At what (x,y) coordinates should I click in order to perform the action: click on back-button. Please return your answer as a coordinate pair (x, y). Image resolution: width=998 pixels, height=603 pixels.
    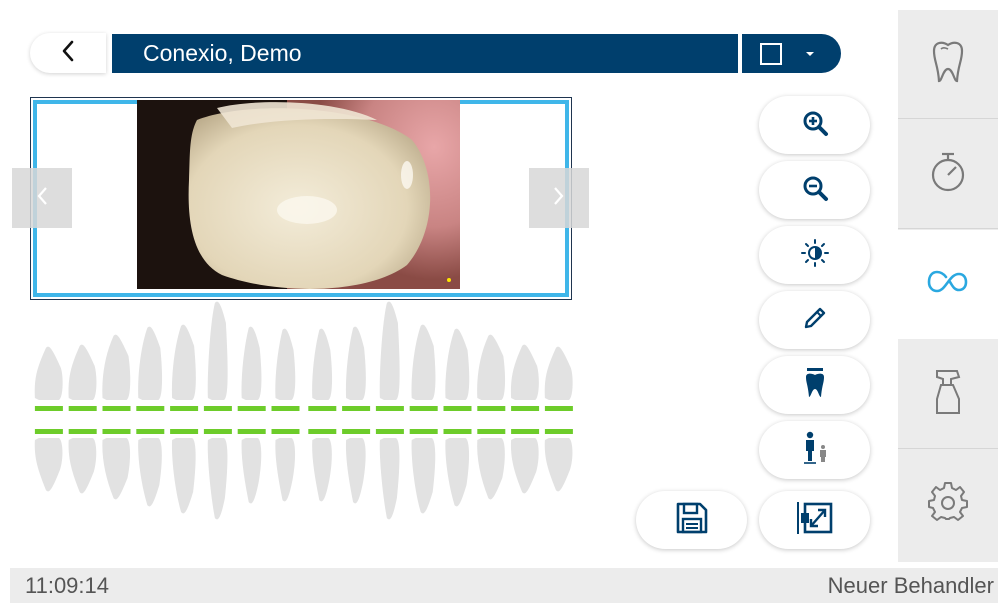
    Looking at the image, I should click on (68, 53).